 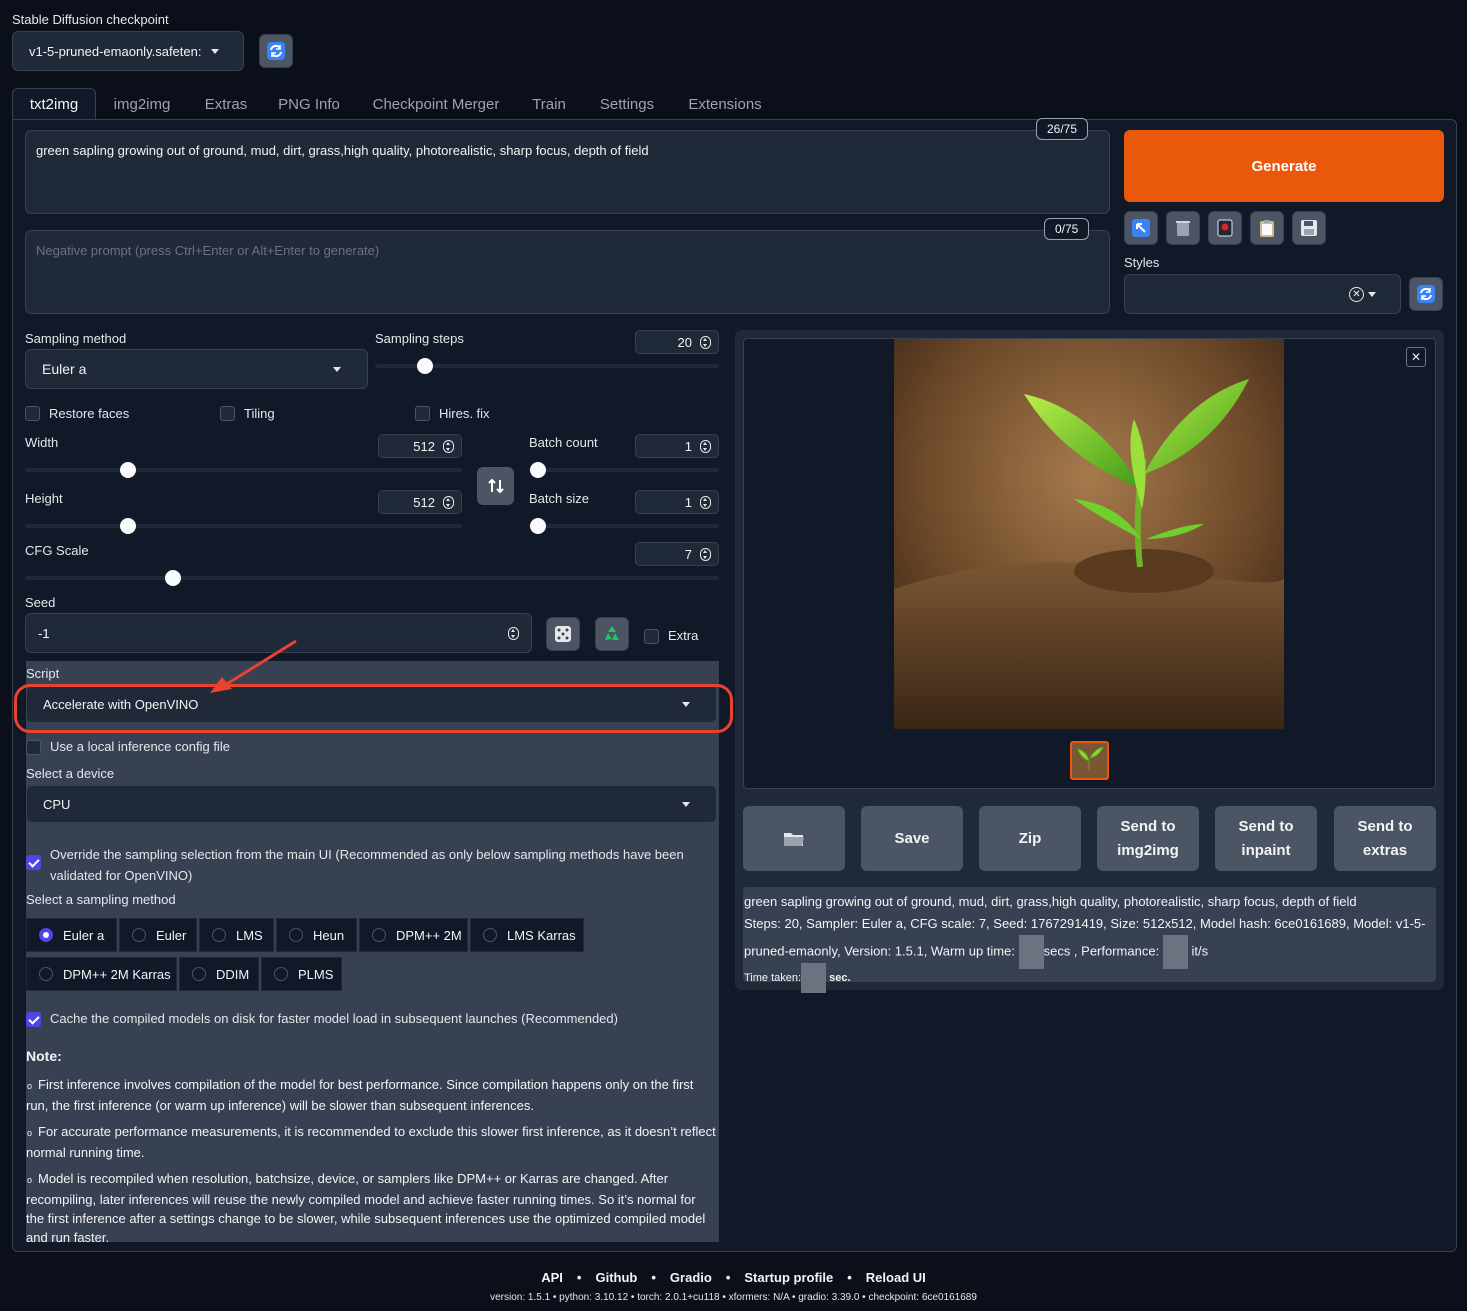 What do you see at coordinates (912, 838) in the screenshot?
I see `save-button: Save` at bounding box center [912, 838].